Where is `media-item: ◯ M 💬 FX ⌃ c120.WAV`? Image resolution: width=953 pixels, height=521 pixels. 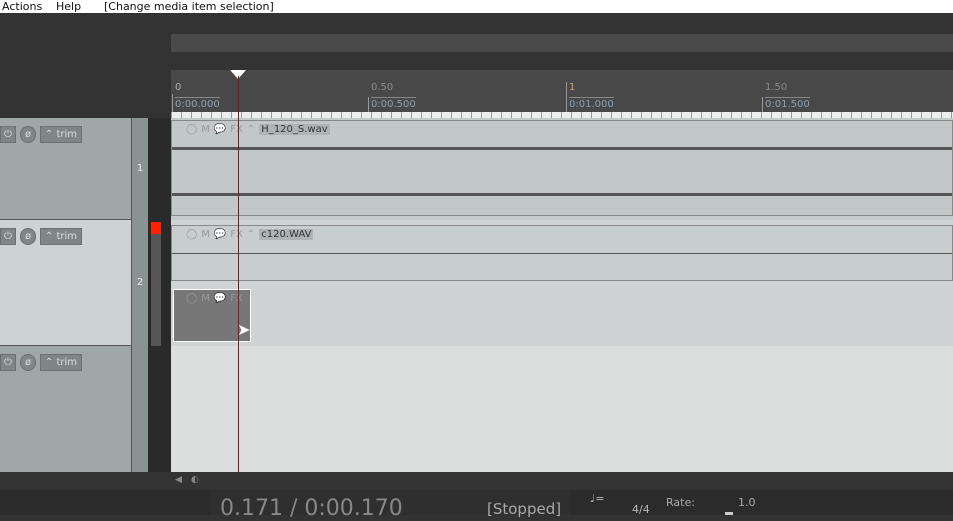 media-item: ◯ M 💬 FX ⌃ c120.WAV is located at coordinates (562, 253).